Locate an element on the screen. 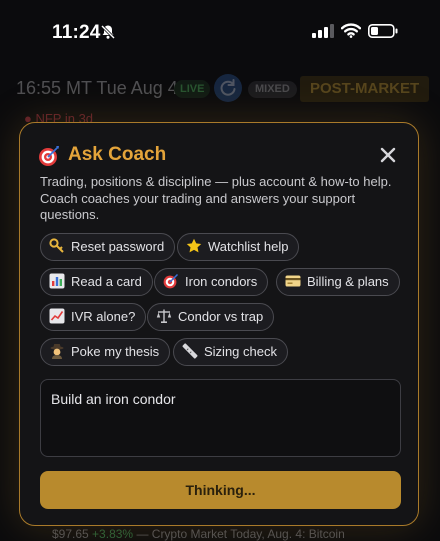  key-icon is located at coordinates (56, 245).